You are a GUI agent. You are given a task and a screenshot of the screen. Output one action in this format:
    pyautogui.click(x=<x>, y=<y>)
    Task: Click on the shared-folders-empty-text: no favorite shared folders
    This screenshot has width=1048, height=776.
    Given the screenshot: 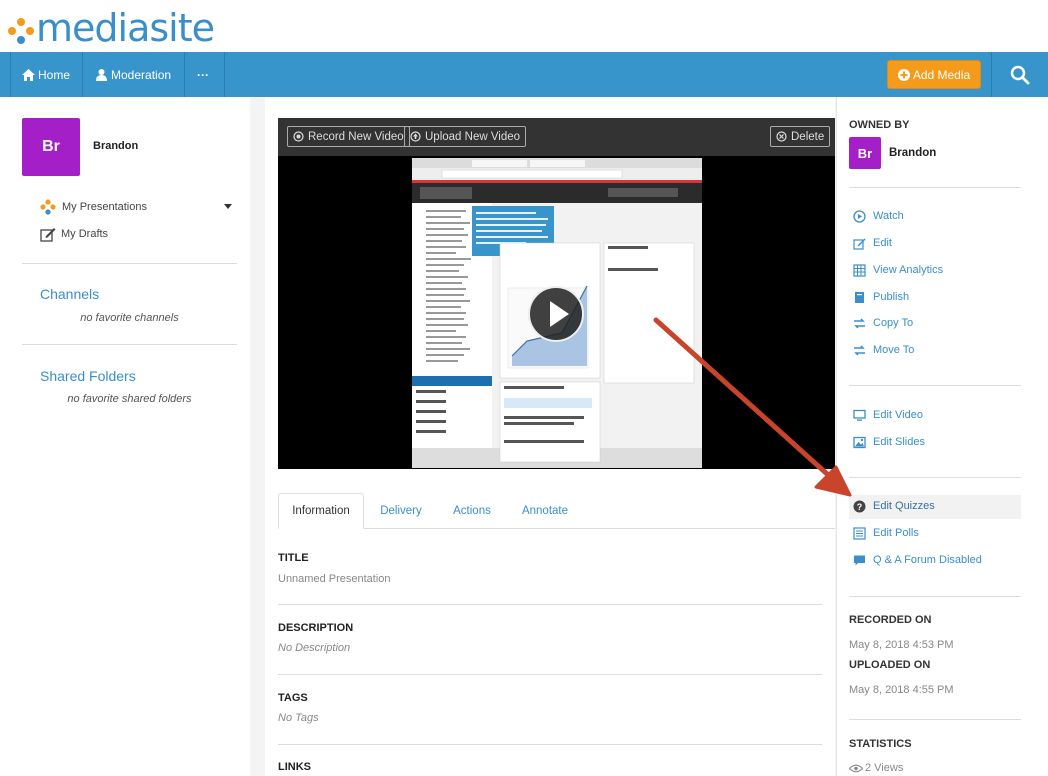 What is the action you would take?
    pyautogui.click(x=129, y=399)
    